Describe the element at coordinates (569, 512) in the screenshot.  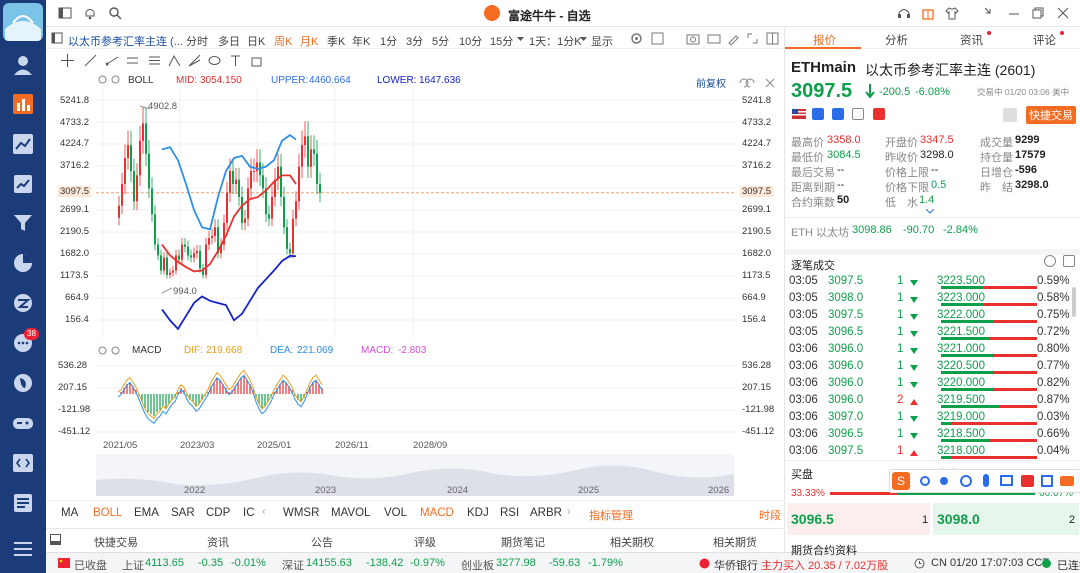
I see `tabs-next-icon: ›` at that location.